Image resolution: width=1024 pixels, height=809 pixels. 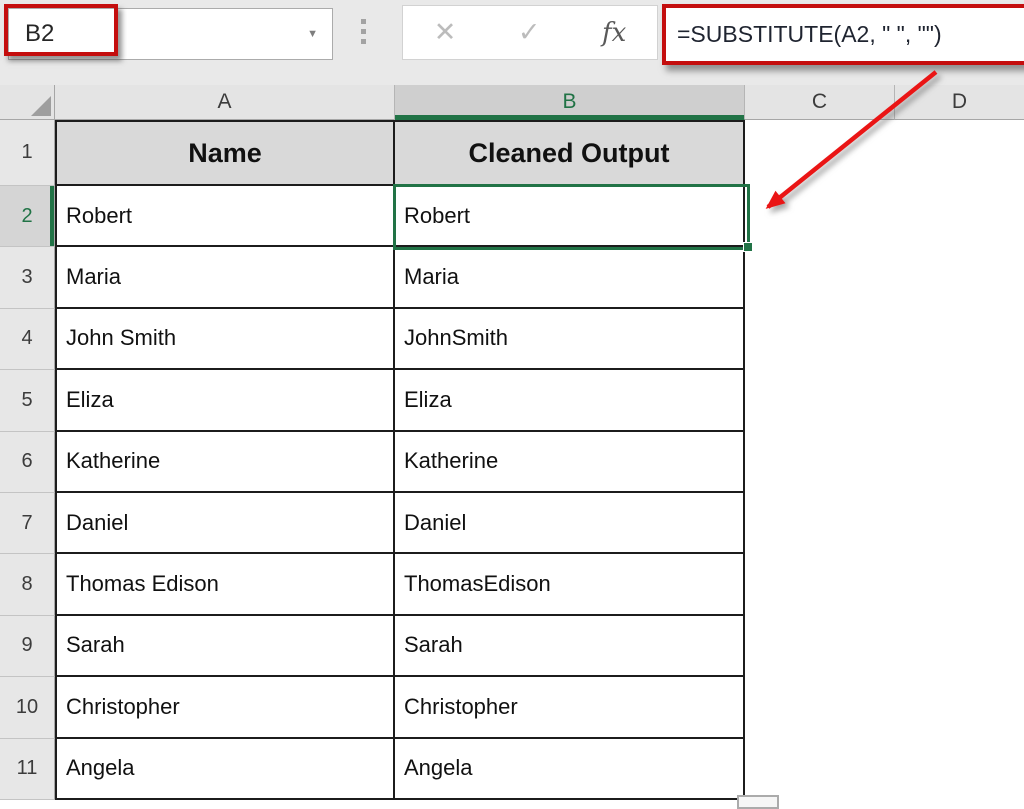 What do you see at coordinates (225, 585) in the screenshot?
I see `name-cell: Thomas Edison` at bounding box center [225, 585].